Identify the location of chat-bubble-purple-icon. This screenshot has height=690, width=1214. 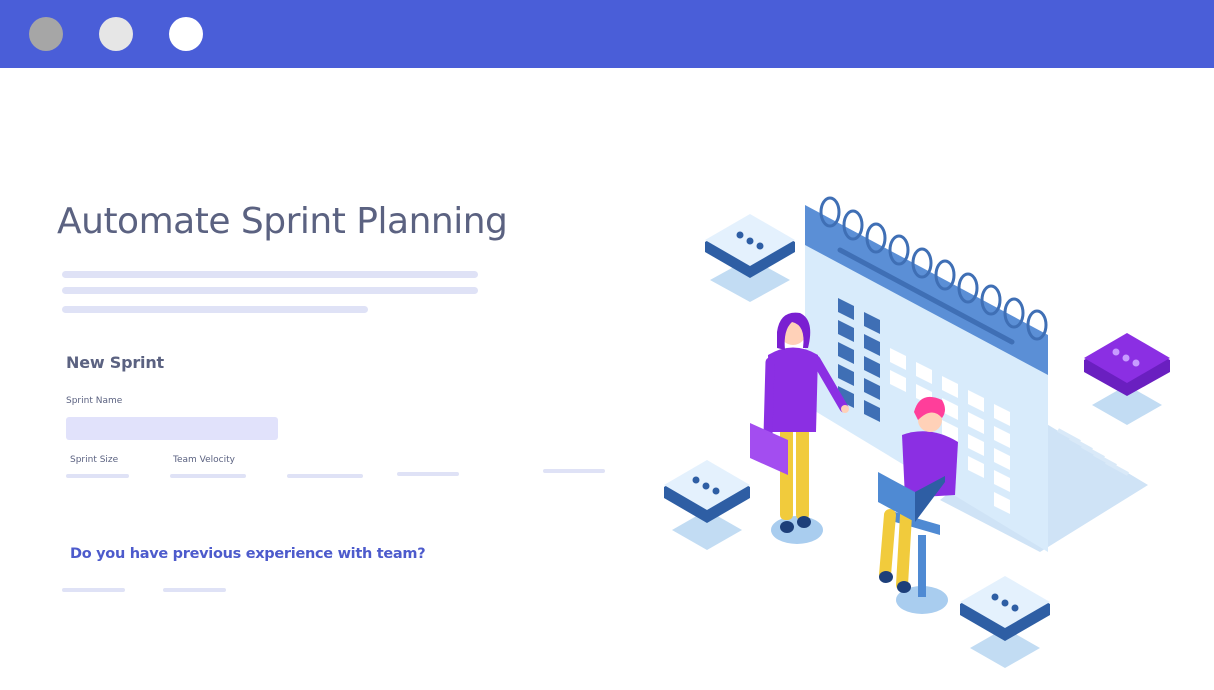
(1127, 379).